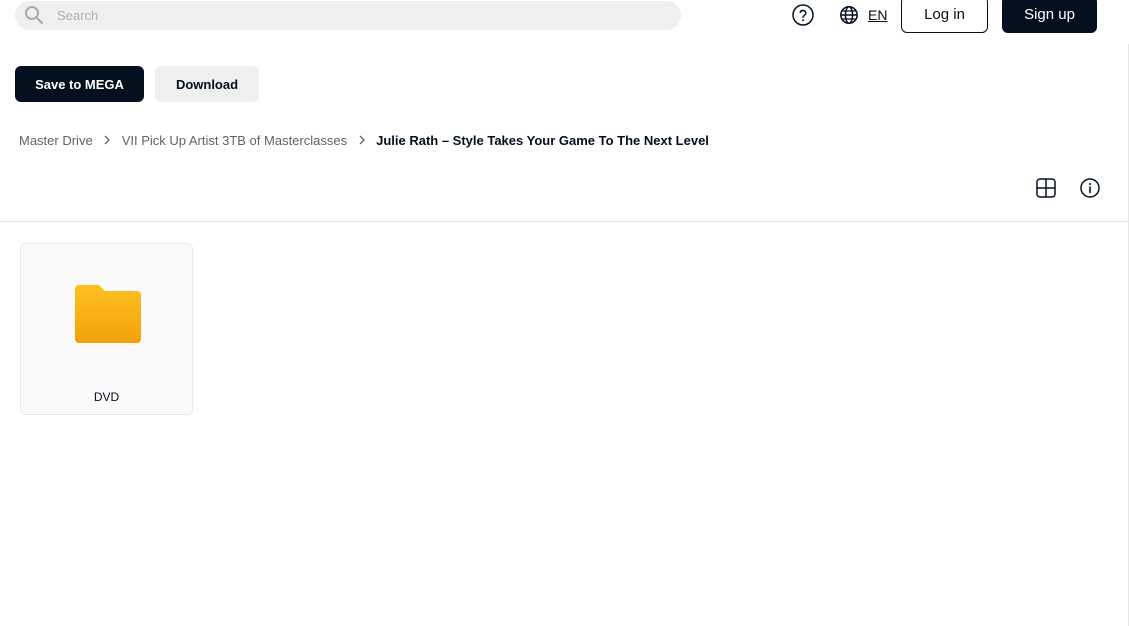 The image size is (1129, 626). Describe the element at coordinates (108, 314) in the screenshot. I see `folder-icon` at that location.